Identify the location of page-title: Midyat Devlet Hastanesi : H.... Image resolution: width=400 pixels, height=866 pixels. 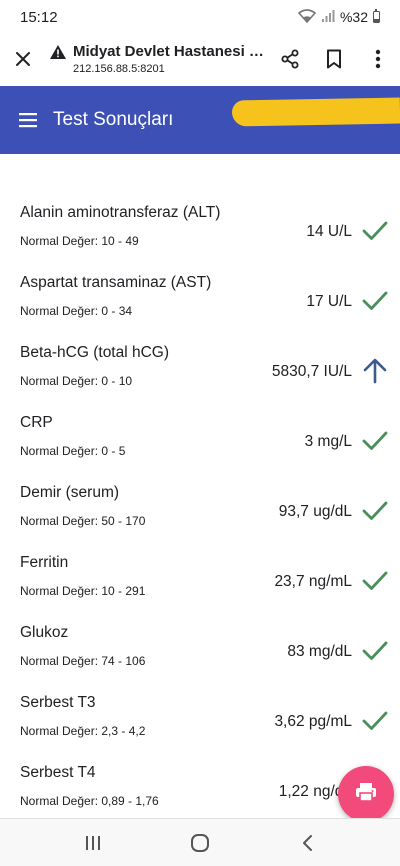
(170, 51).